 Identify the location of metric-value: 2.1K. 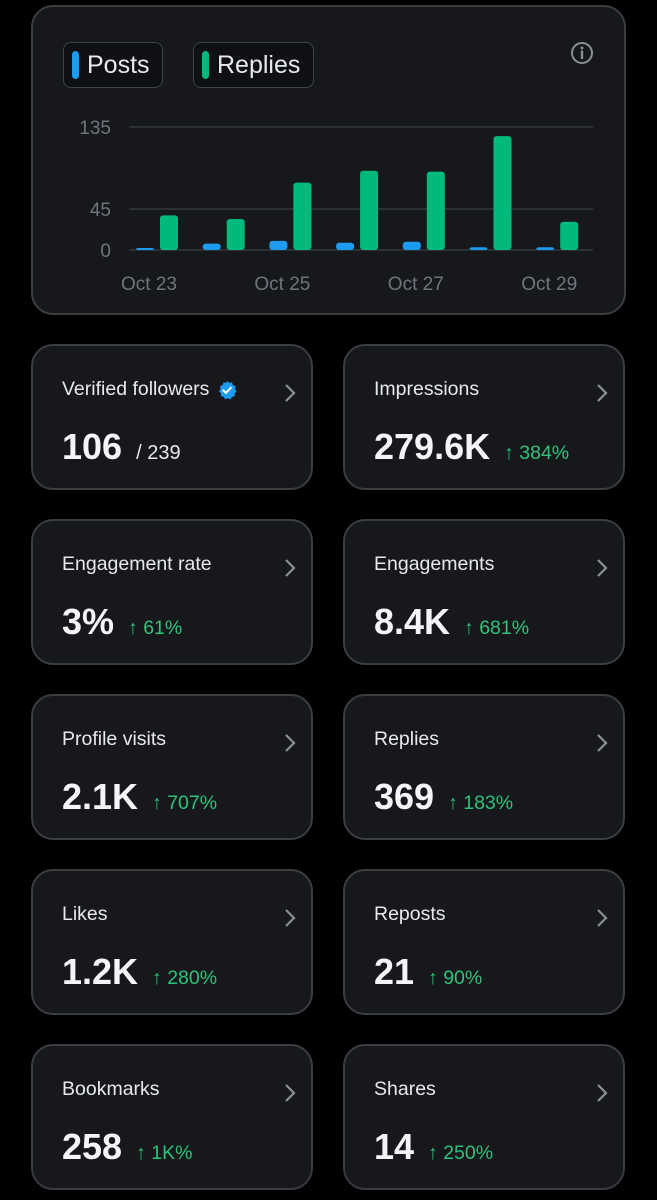
(100, 796).